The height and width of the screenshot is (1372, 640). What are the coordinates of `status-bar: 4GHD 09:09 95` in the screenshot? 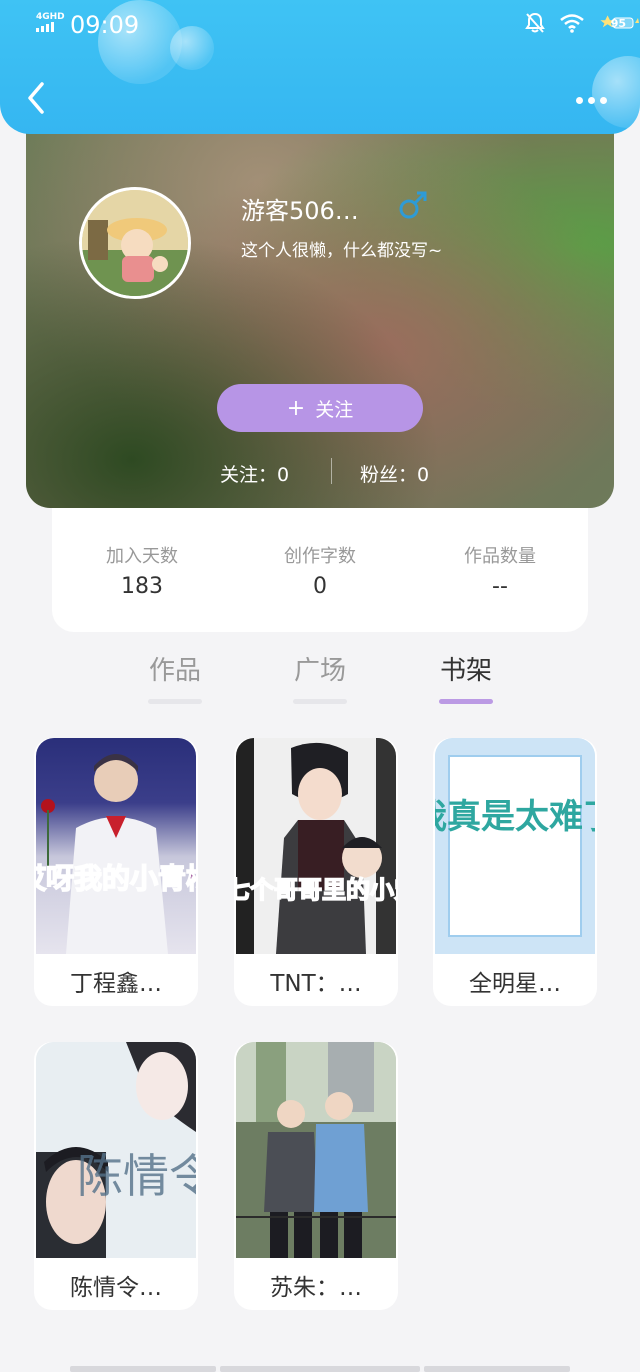 It's located at (320, 25).